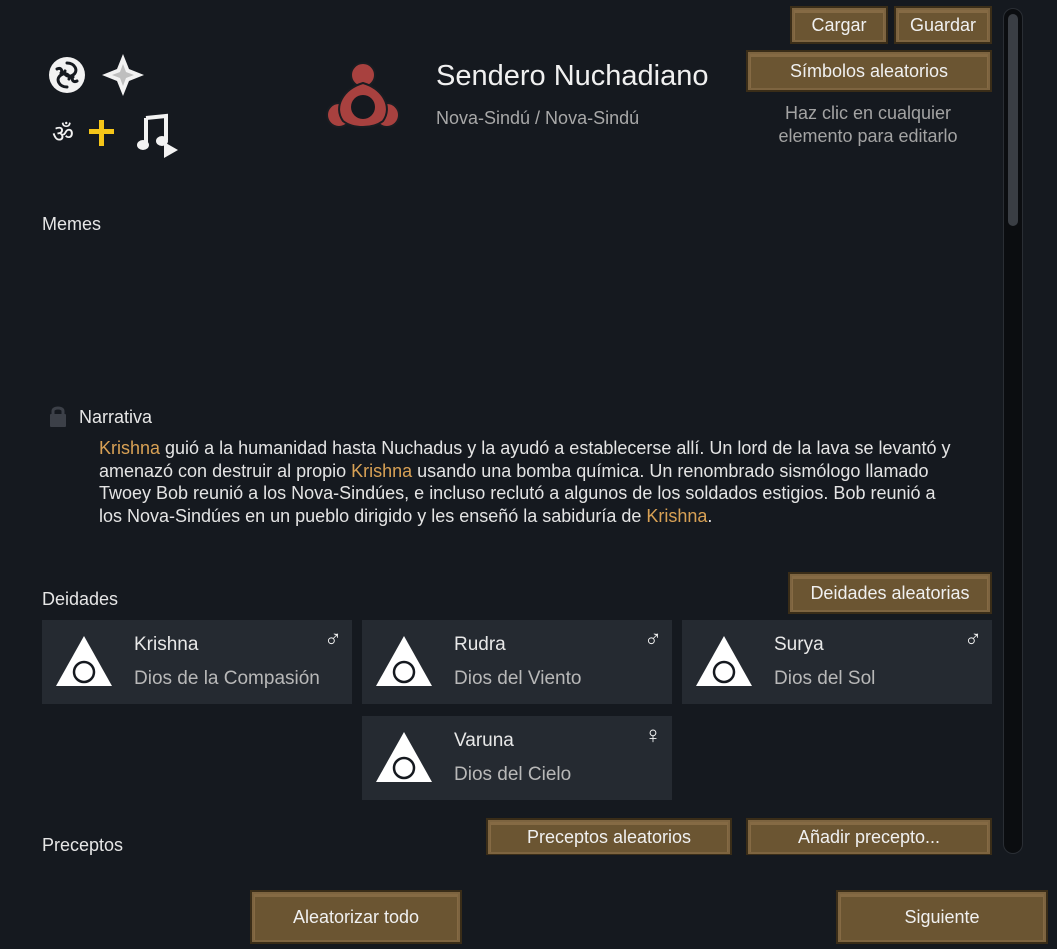 The width and height of the screenshot is (1057, 949). What do you see at coordinates (58, 416) in the screenshot?
I see `lock-icon` at bounding box center [58, 416].